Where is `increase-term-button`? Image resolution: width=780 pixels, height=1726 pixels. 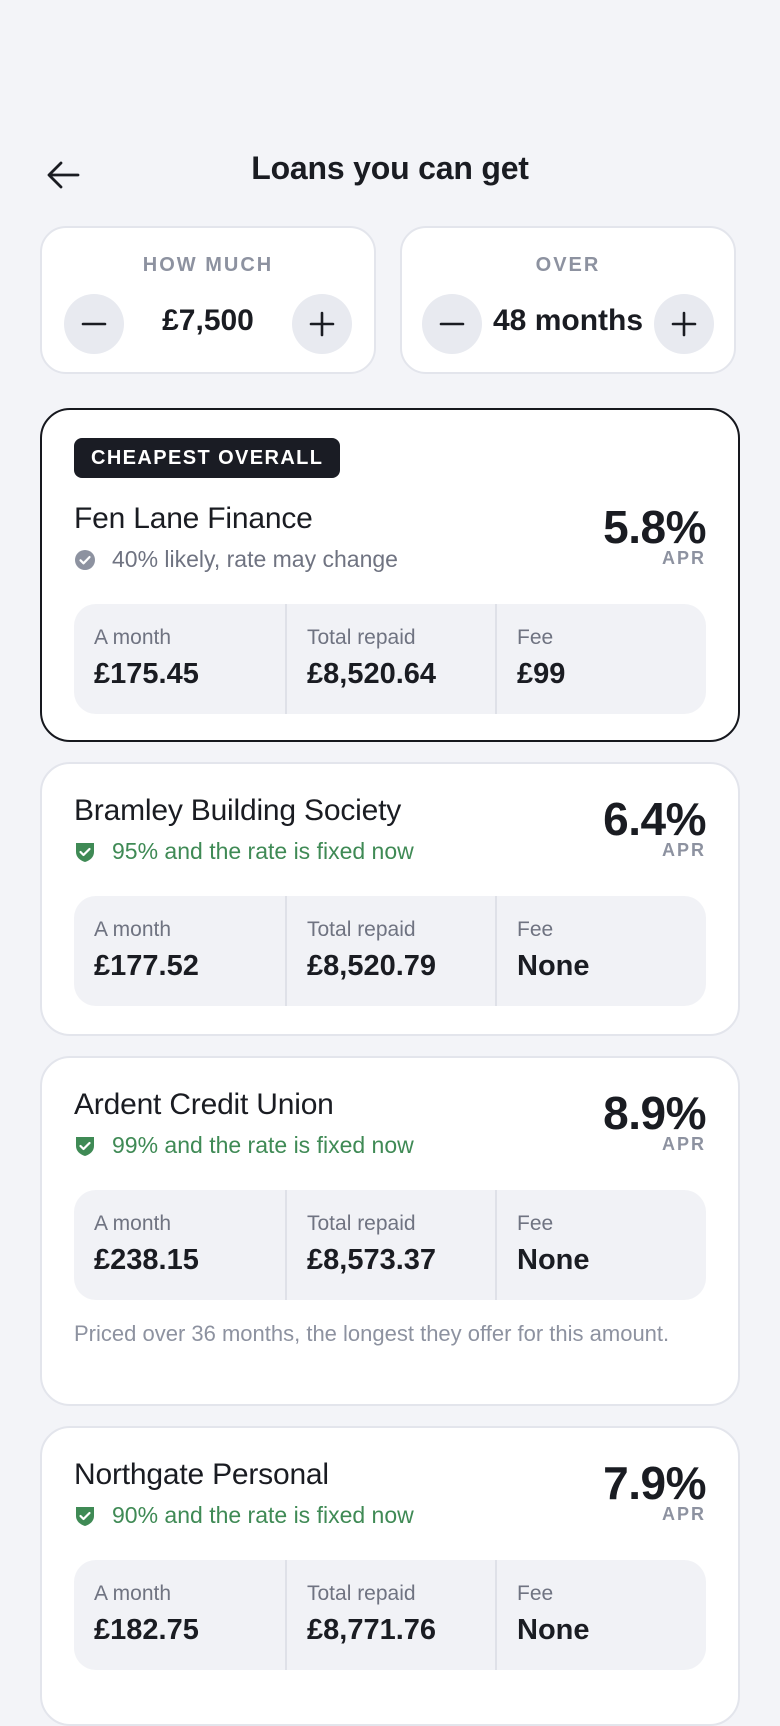 increase-term-button is located at coordinates (684, 324).